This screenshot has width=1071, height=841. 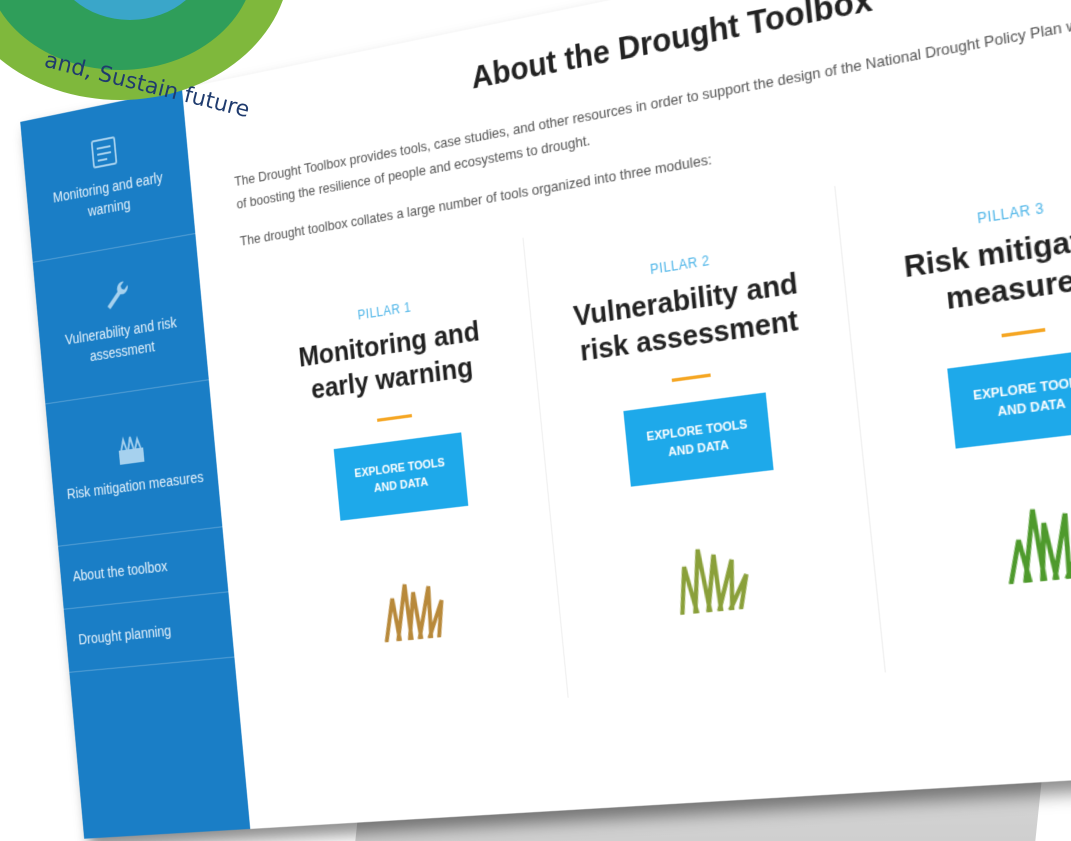 What do you see at coordinates (121, 339) in the screenshot?
I see `sidebar-item-label: Vulnerability and risk assessment` at bounding box center [121, 339].